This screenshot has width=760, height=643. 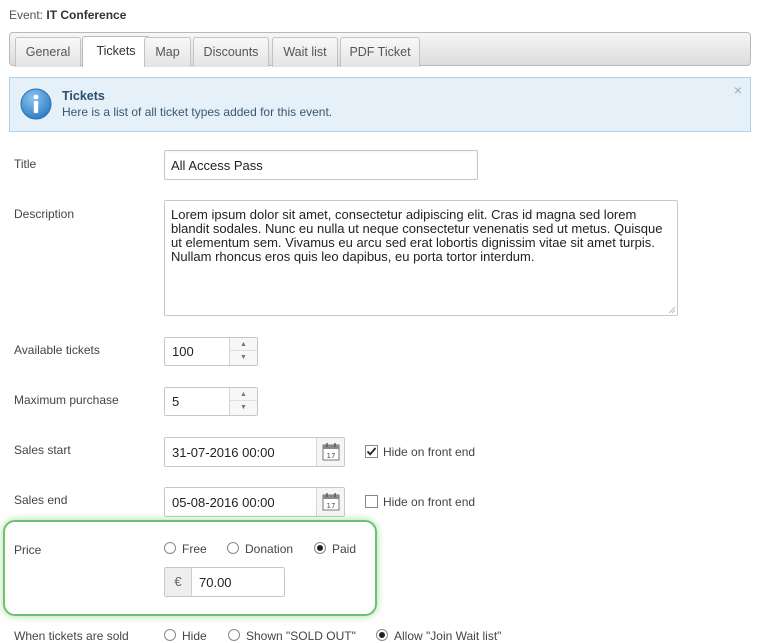 What do you see at coordinates (344, 549) in the screenshot?
I see `price-paid-label: Paid` at bounding box center [344, 549].